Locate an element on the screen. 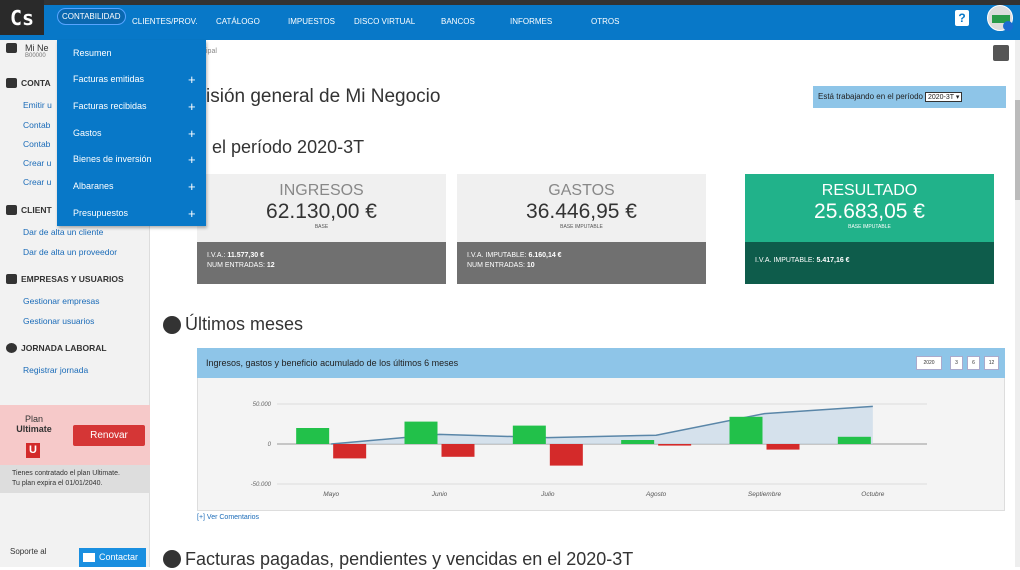 The height and width of the screenshot is (570, 1020). sidebar-link-crear-1: Crear u is located at coordinates (37, 163).